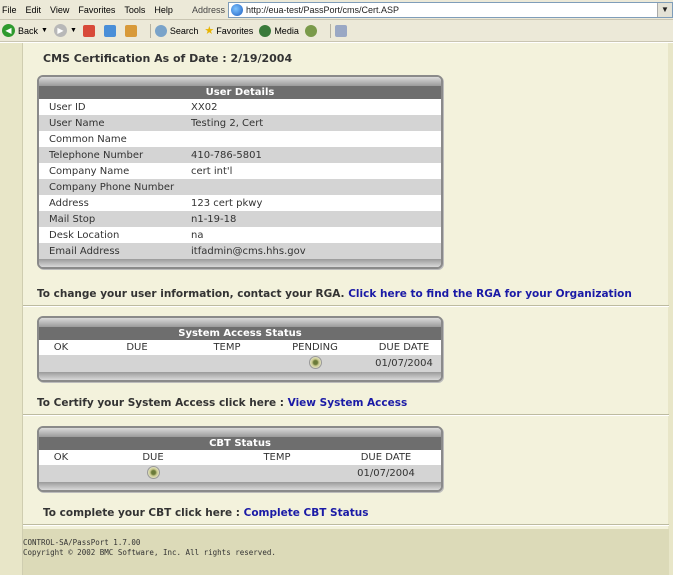 This screenshot has height=575, width=673. I want to click on history-button, so click(312, 30).